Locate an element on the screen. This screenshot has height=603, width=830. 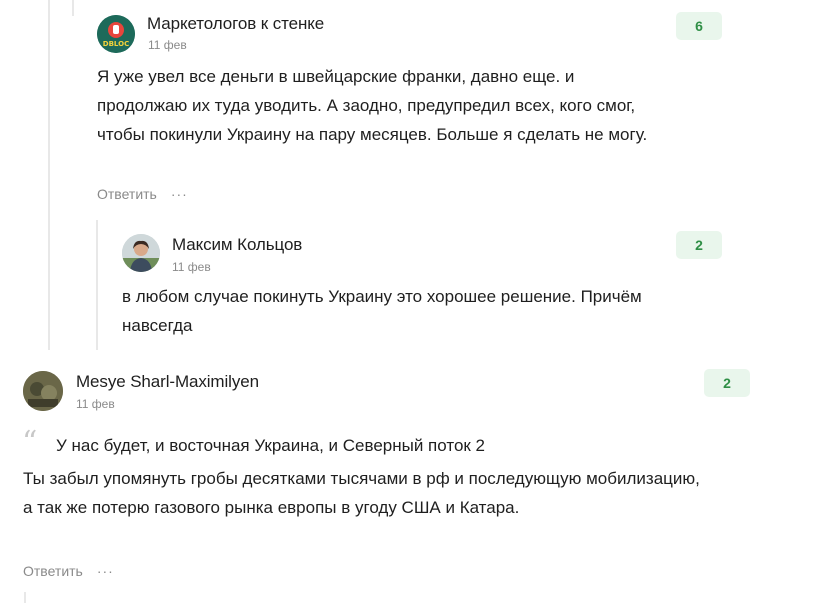
comment-author: Mesye Sharl-Maximilyen is located at coordinates (167, 382).